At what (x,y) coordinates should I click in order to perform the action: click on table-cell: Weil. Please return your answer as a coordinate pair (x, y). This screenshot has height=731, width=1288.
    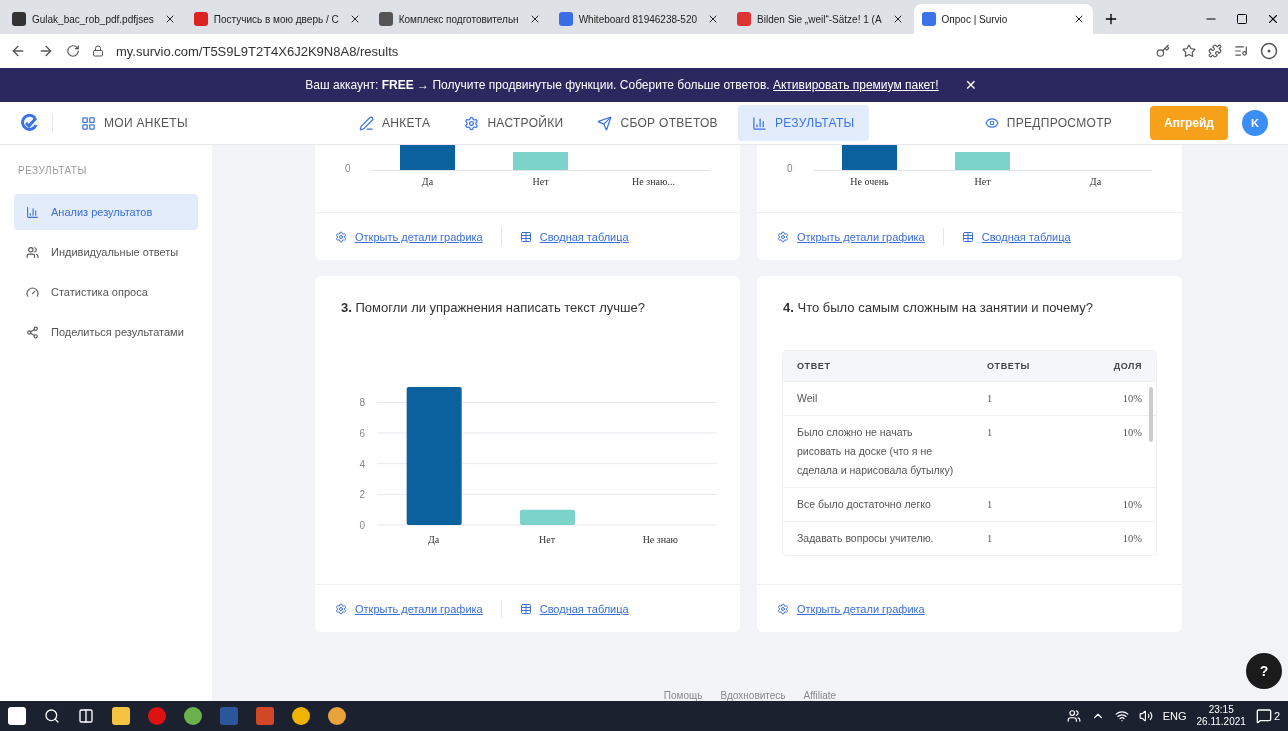
    Looking at the image, I should click on (878, 398).